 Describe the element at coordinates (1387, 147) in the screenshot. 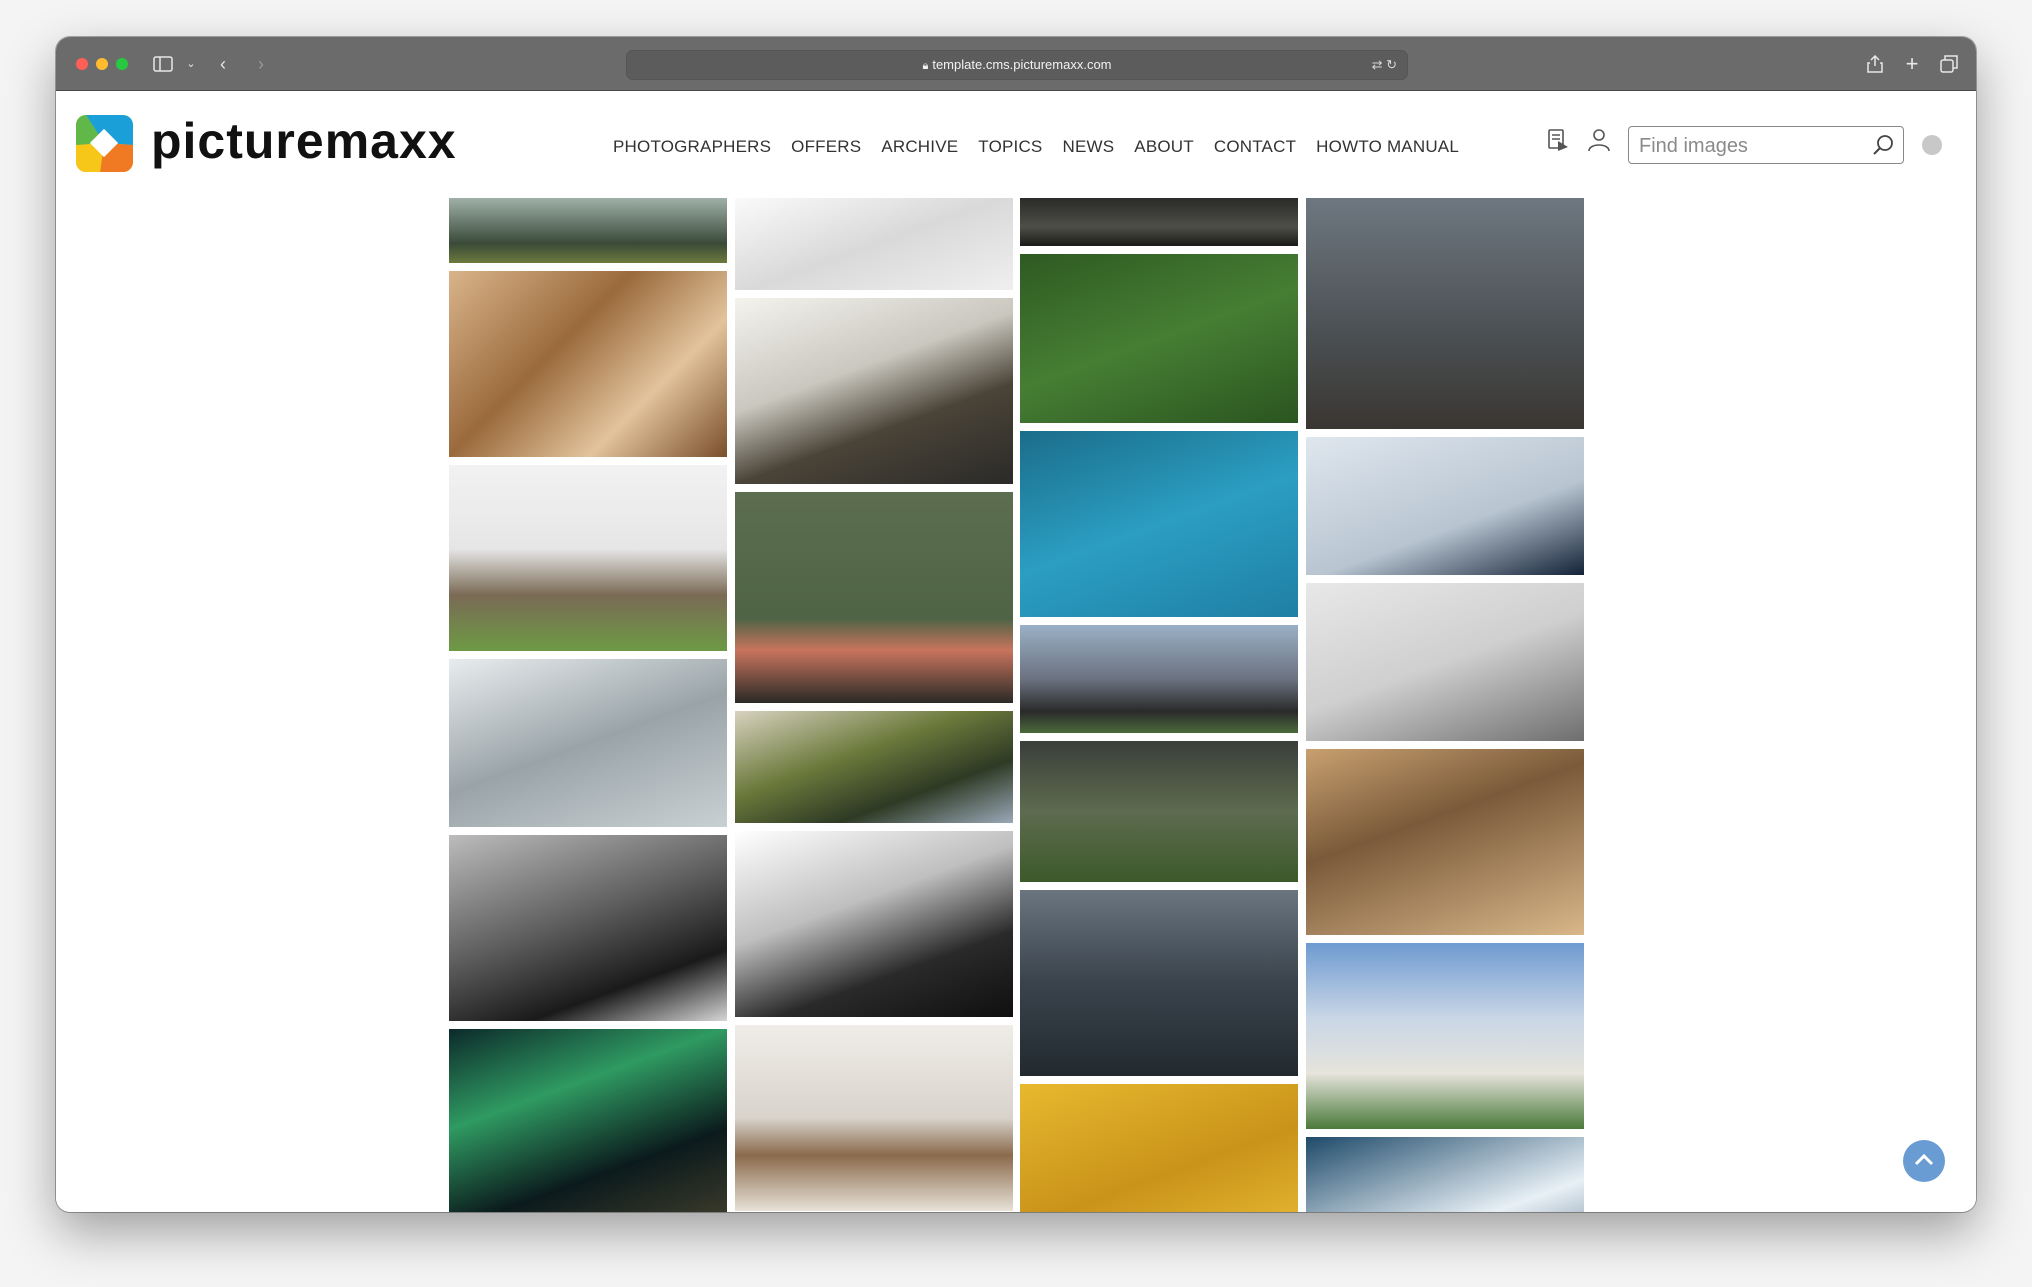

I see `nav-howto-manual: HOWTO MANUAL` at that location.